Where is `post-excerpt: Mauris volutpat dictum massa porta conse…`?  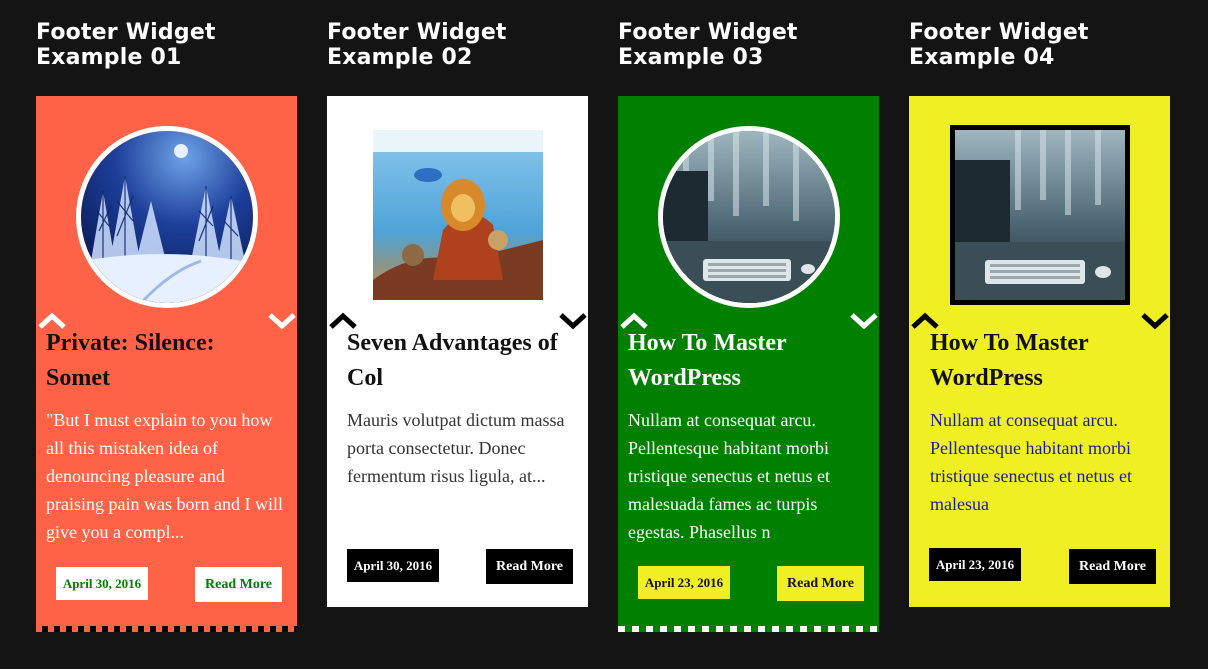 post-excerpt: Mauris volutpat dictum massa porta conse… is located at coordinates (456, 448).